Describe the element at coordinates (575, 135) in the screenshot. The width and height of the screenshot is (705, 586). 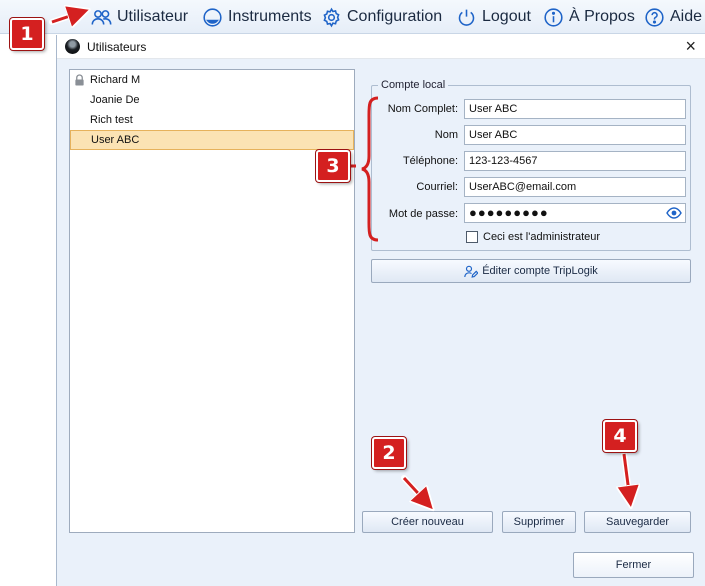
I see `name-input` at that location.